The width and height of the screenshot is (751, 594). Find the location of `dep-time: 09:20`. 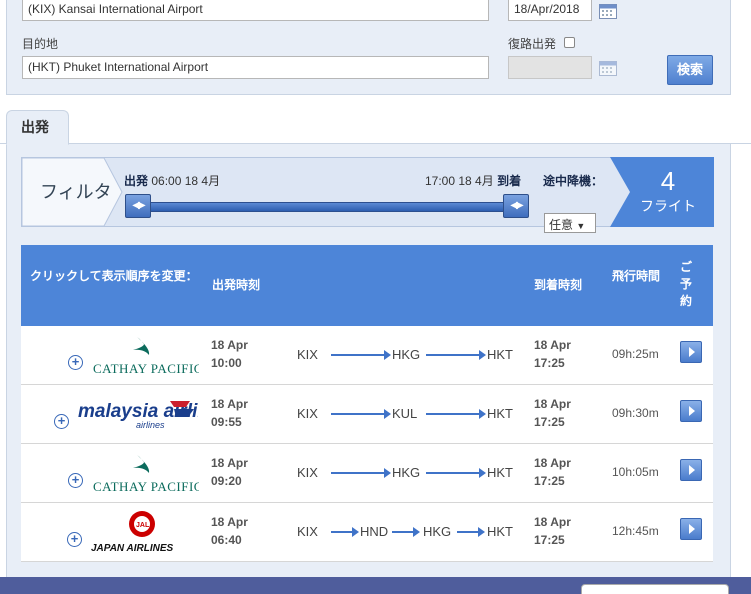

dep-time: 09:20 is located at coordinates (226, 481).